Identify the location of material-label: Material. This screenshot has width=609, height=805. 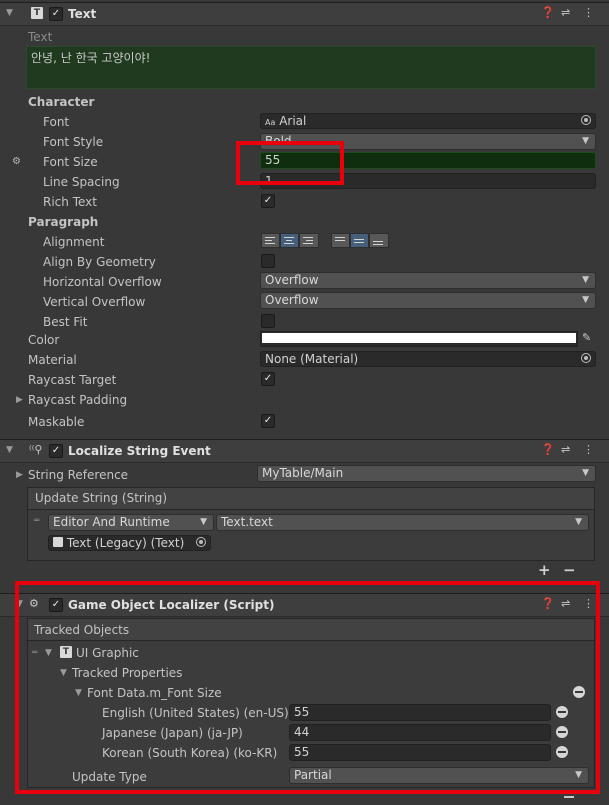
(52, 360).